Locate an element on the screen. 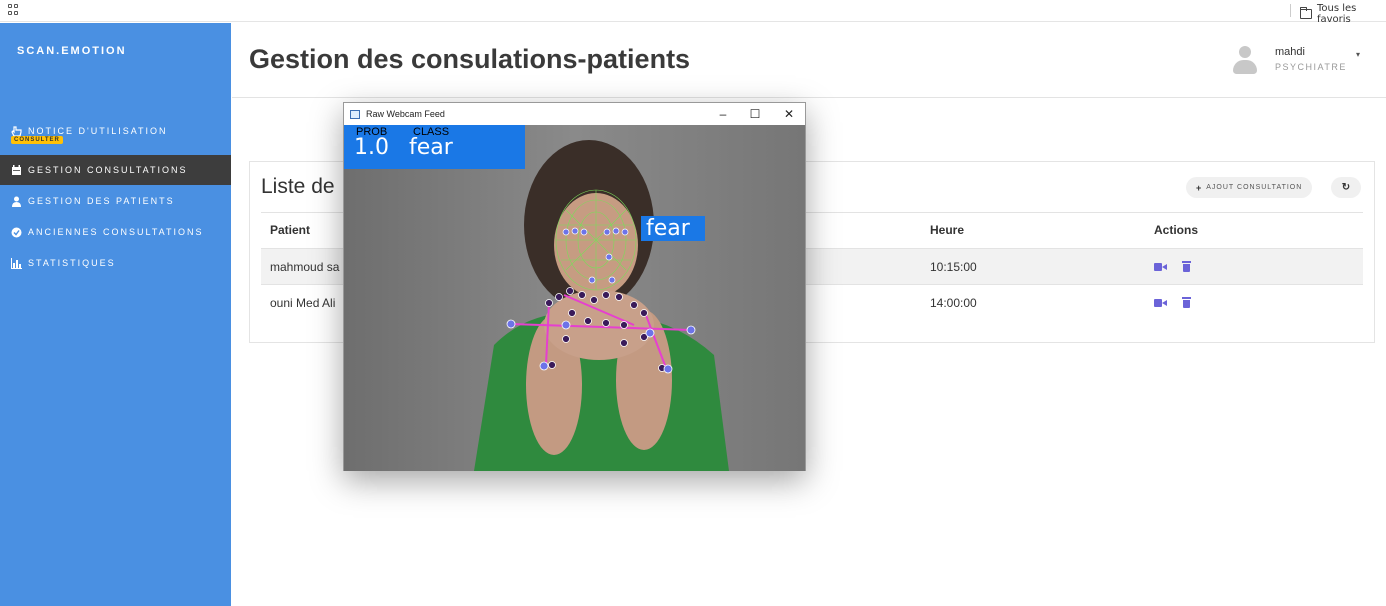 This screenshot has width=1386, height=606. header-divider is located at coordinates (809, 97).